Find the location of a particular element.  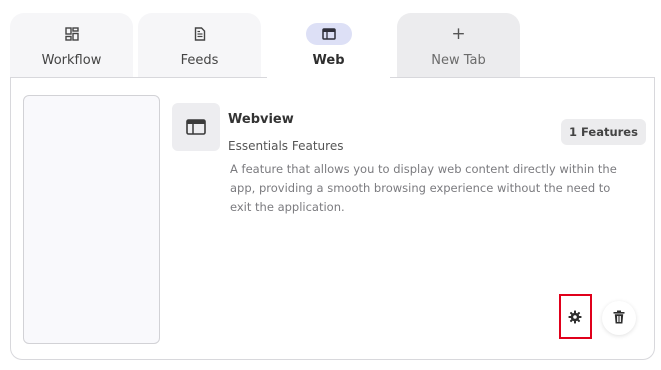

app-preview is located at coordinates (91, 219).